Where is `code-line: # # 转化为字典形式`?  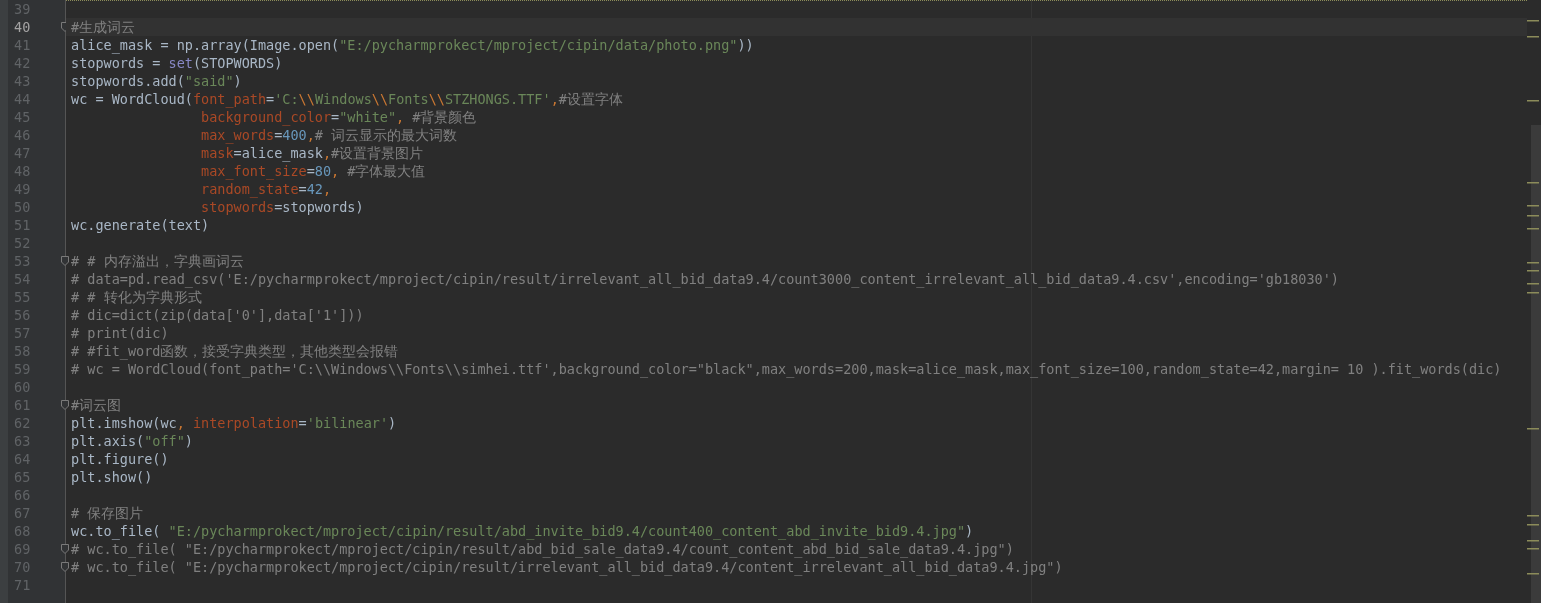 code-line: # # 转化为字典形式 is located at coordinates (136, 297).